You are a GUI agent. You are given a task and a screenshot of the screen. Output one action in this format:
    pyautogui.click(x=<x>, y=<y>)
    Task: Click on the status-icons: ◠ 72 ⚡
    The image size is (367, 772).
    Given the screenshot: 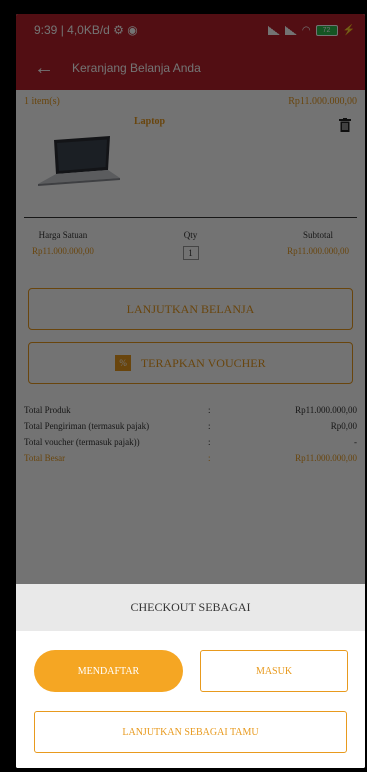 What is the action you would take?
    pyautogui.click(x=311, y=30)
    